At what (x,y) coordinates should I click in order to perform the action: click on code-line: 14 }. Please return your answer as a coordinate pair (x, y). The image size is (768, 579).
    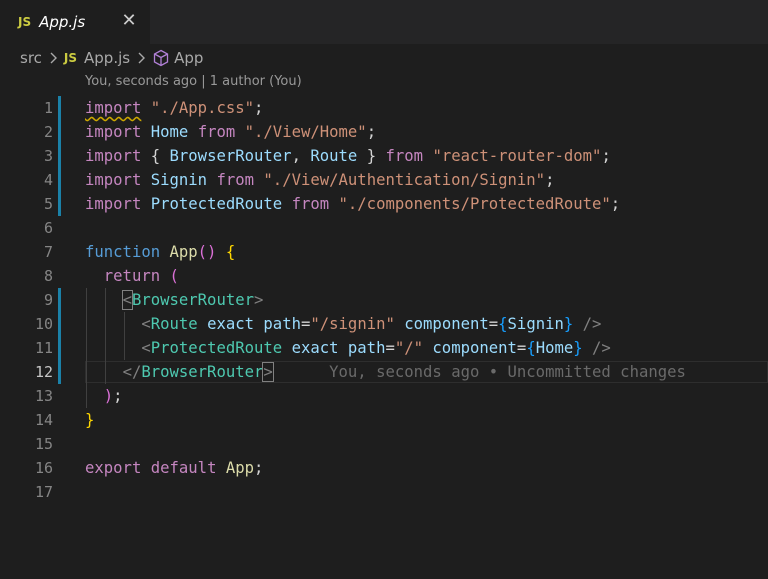
    Looking at the image, I should click on (384, 420).